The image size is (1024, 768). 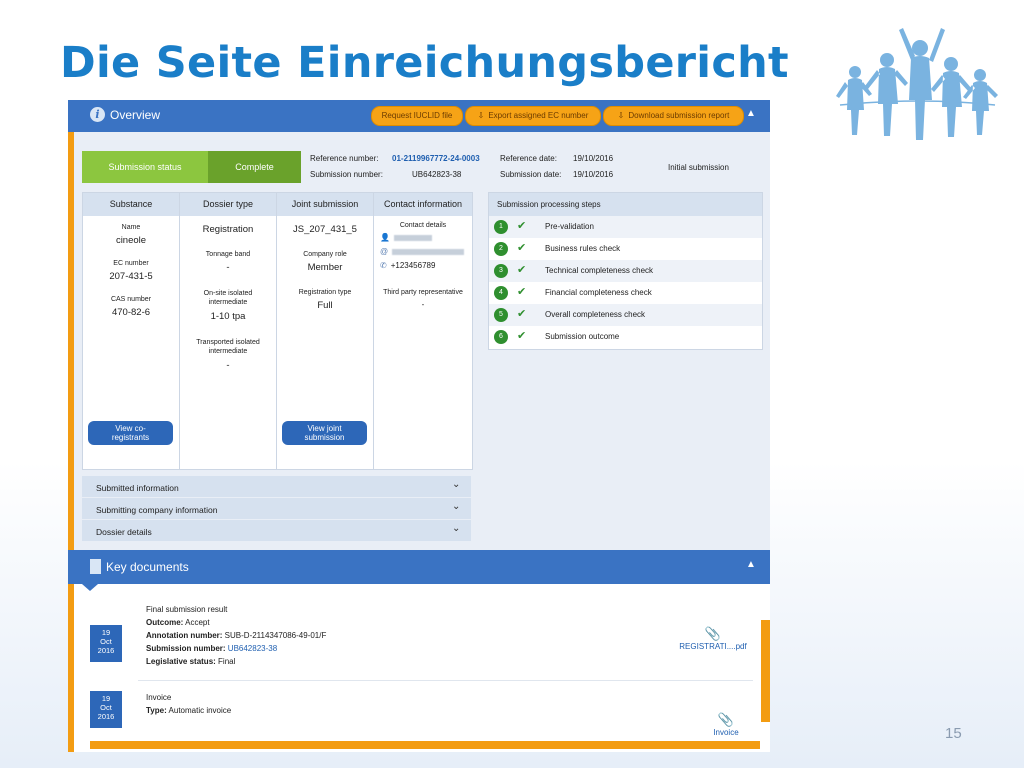 I want to click on contact-email-row: @, so click(x=426, y=252).